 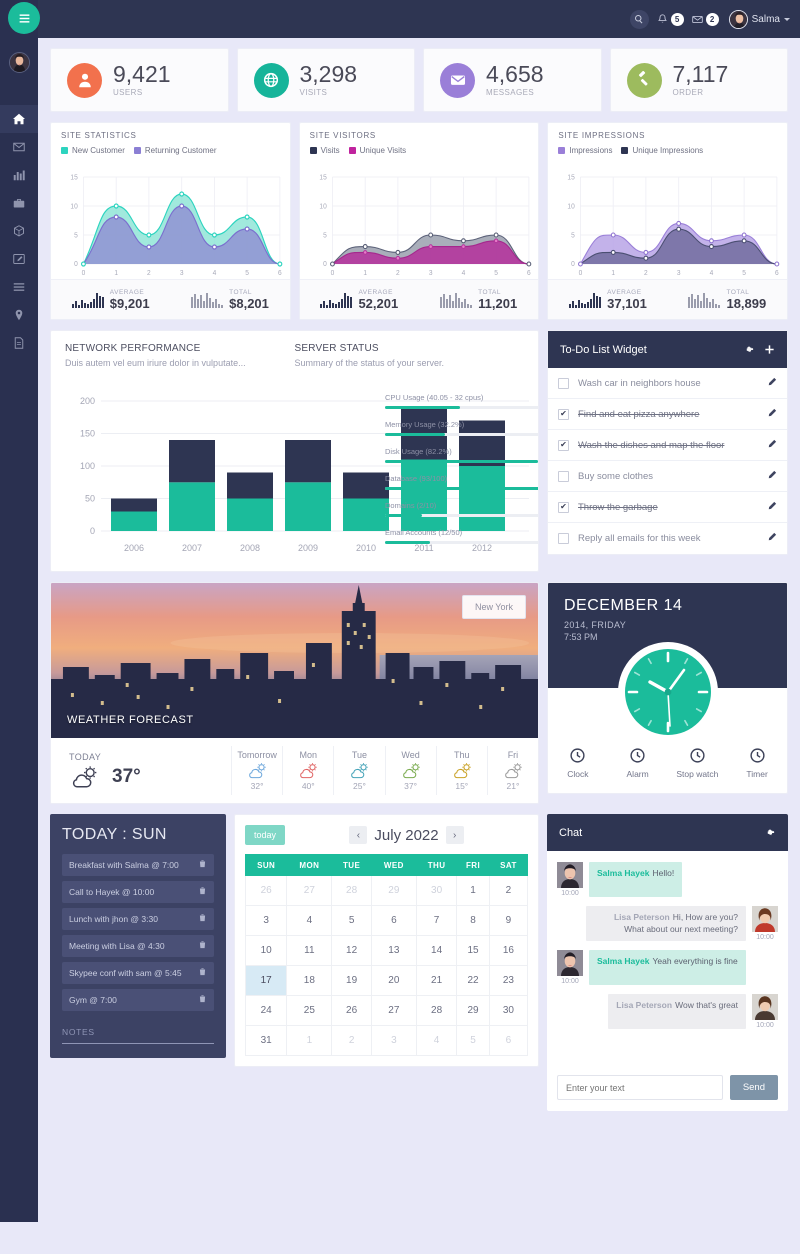 What do you see at coordinates (266, 1010) in the screenshot?
I see `calendar-day: 24` at bounding box center [266, 1010].